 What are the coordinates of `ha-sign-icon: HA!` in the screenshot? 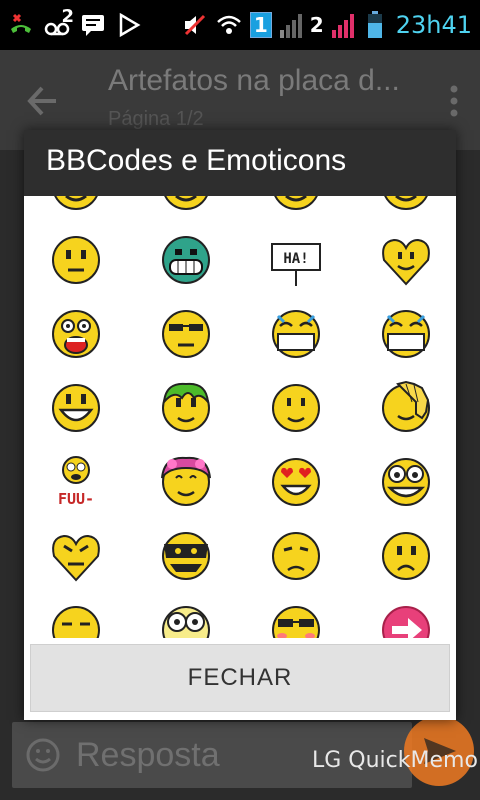 It's located at (296, 260).